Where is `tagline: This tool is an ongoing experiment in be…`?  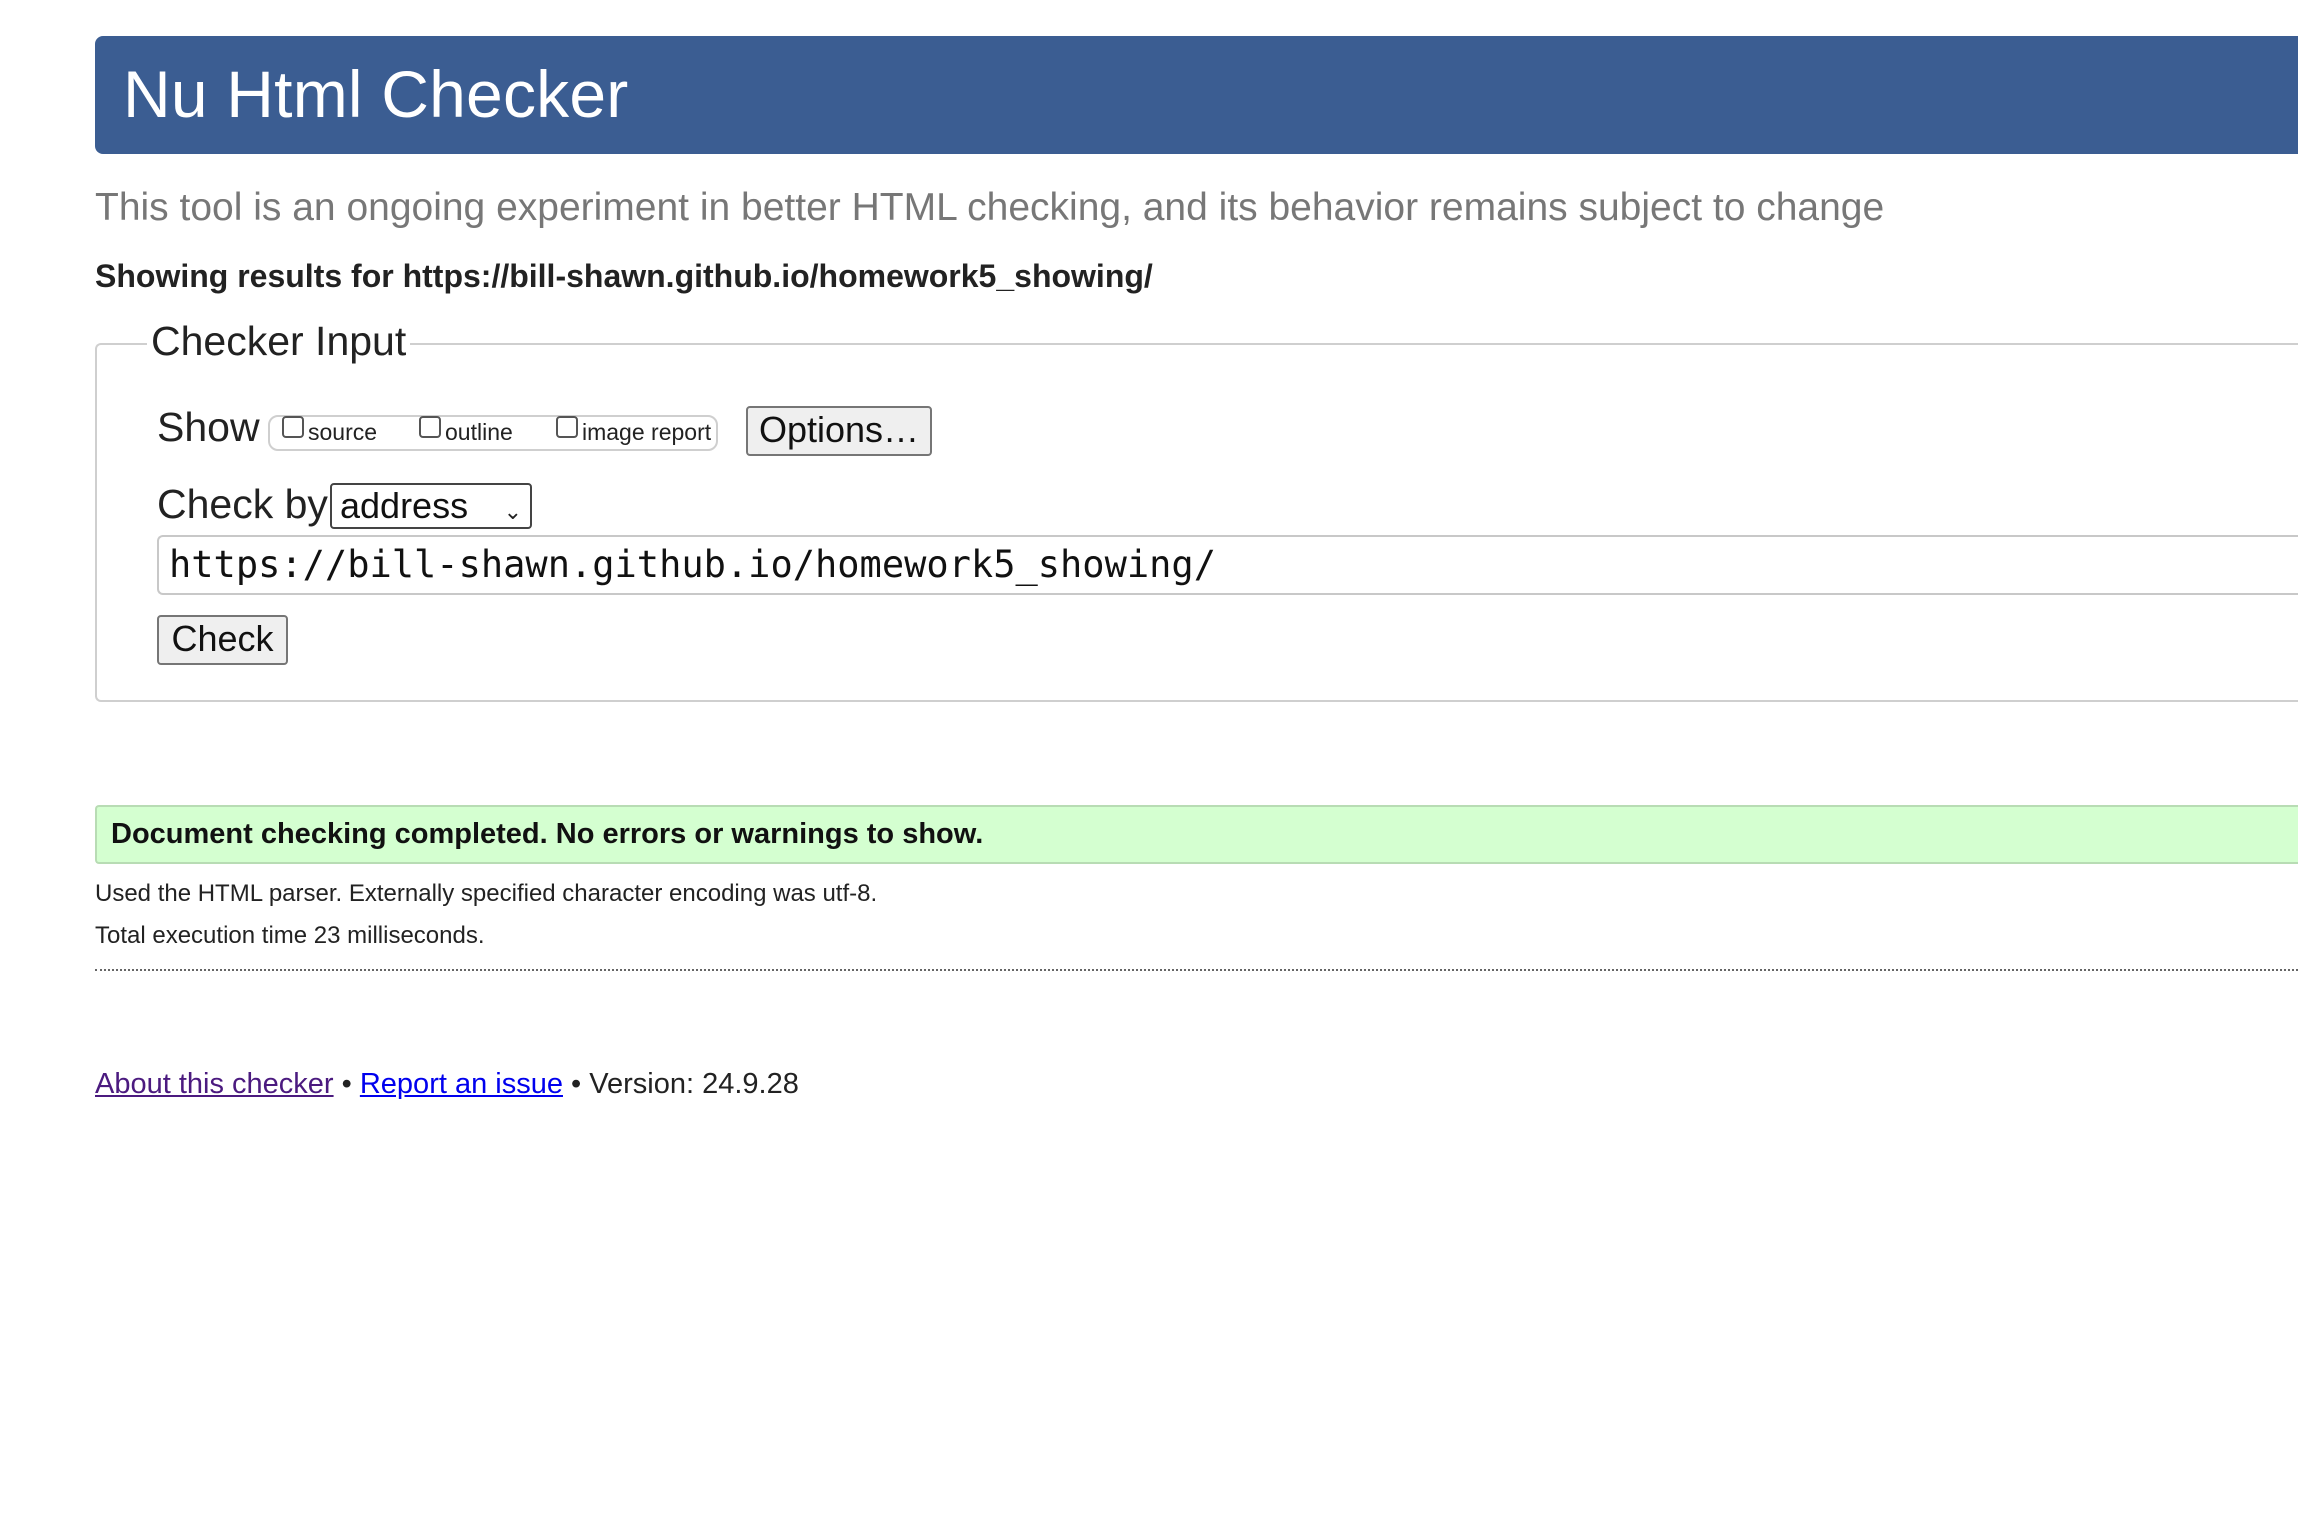 tagline: This tool is an ongoing experiment in be… is located at coordinates (990, 207).